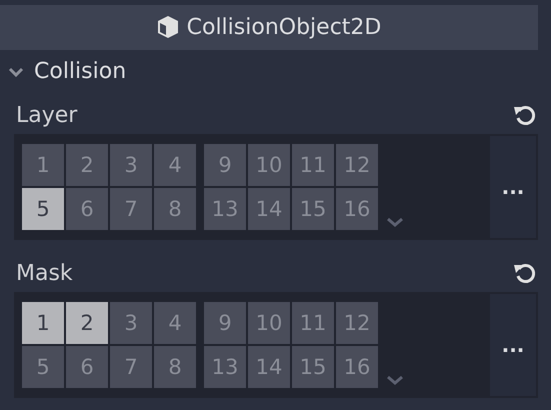 Image resolution: width=551 pixels, height=410 pixels. Describe the element at coordinates (47, 115) in the screenshot. I see `property-label: Layer` at that location.